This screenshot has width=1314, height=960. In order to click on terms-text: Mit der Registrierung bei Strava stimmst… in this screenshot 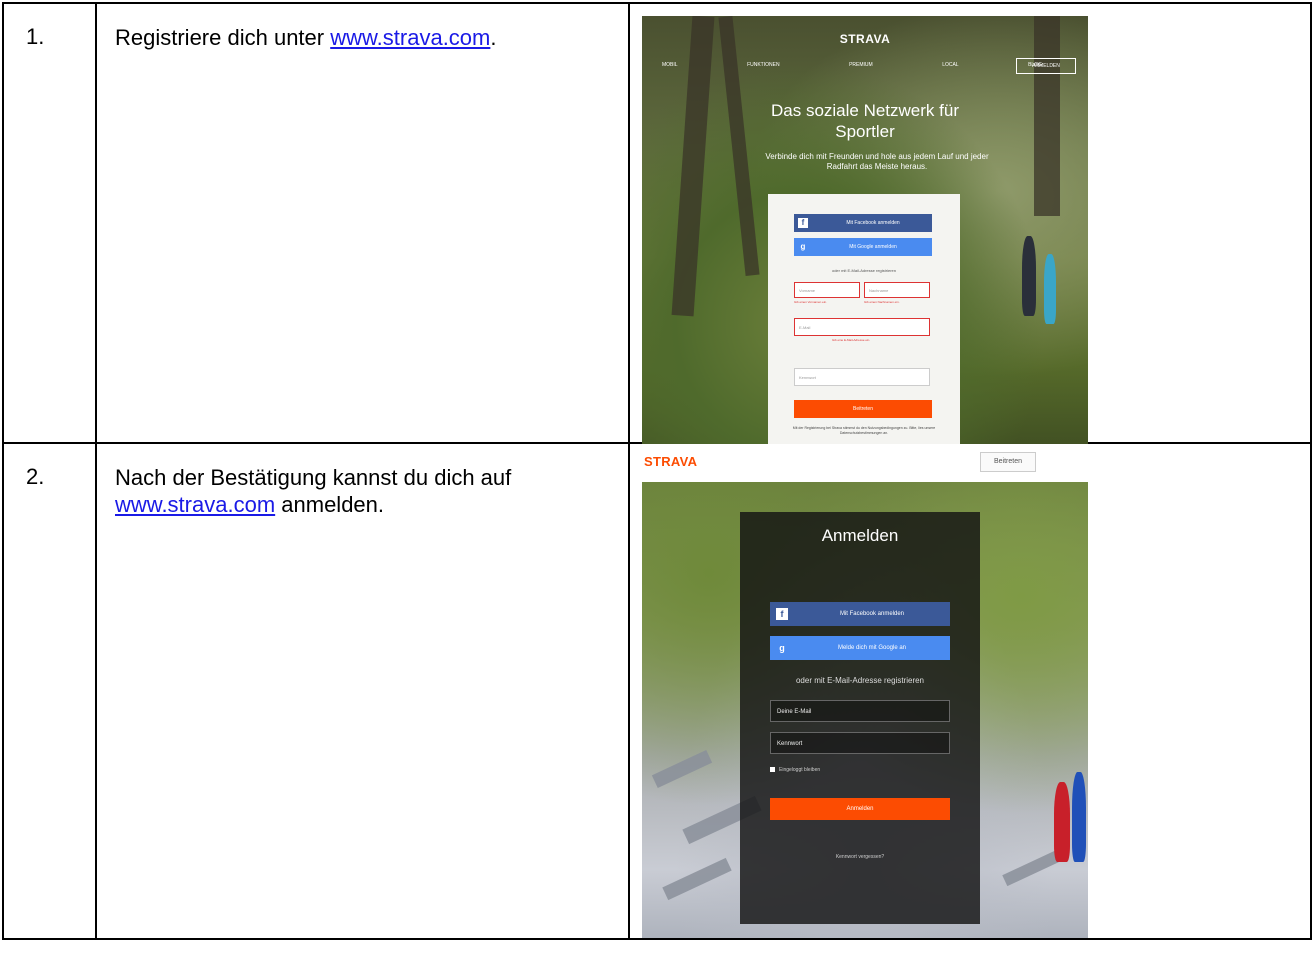, I will do `click(864, 430)`.